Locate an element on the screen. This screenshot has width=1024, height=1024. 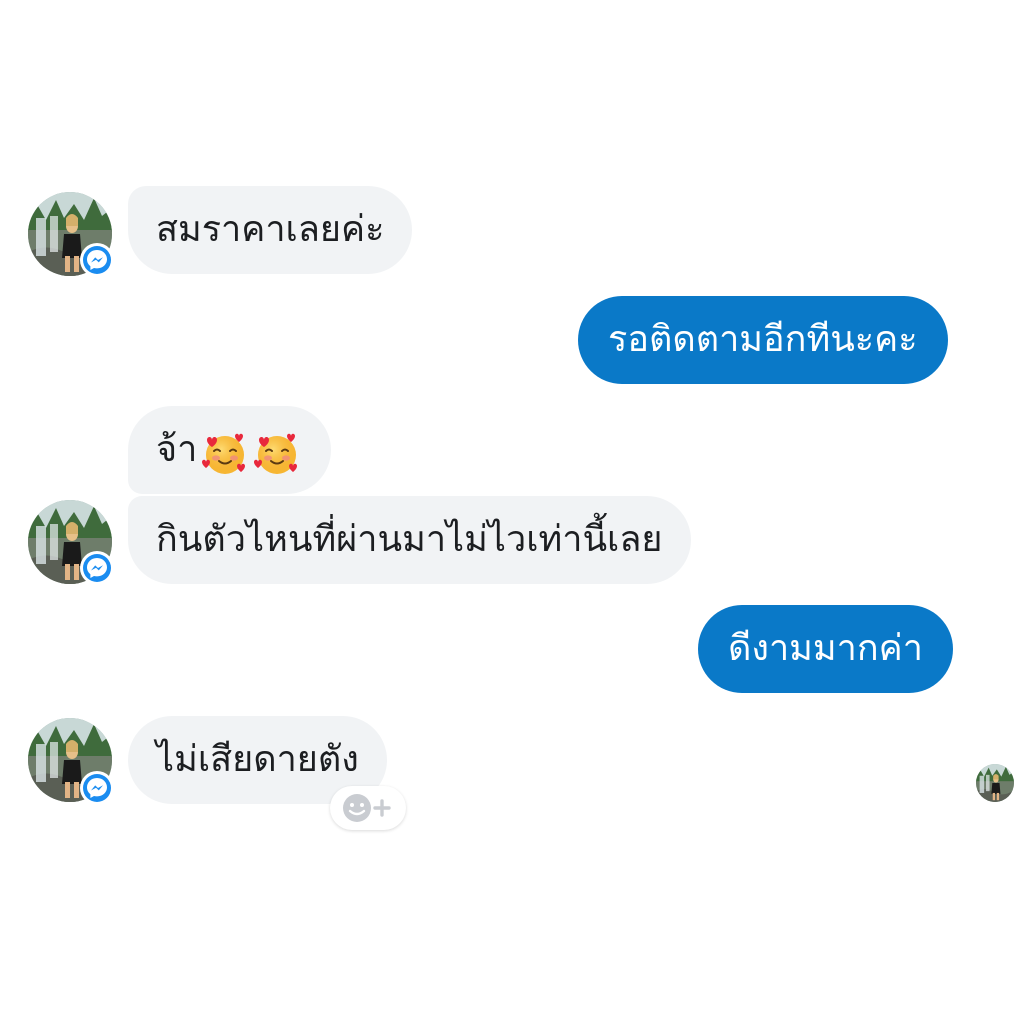
message-text: กินตัวไหนที่ผ่านมาไม่ไวเท่านี้เลย is located at coordinates (409, 539).